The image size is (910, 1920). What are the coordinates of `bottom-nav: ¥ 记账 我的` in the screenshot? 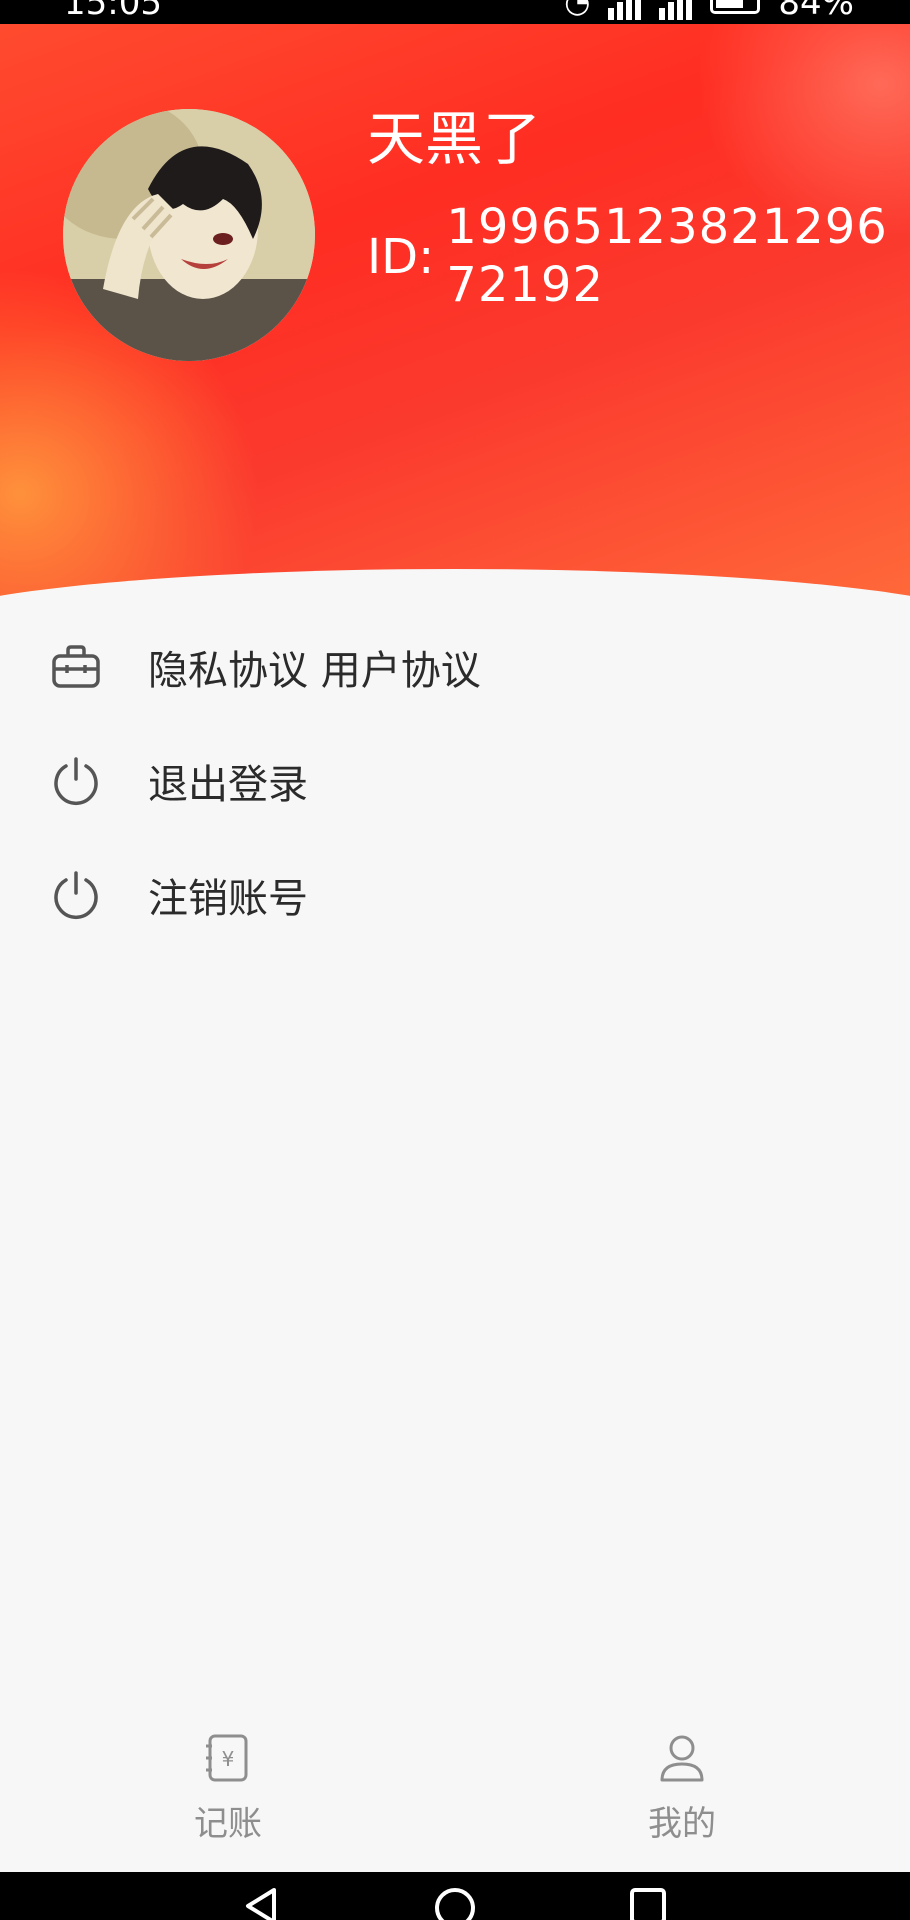 It's located at (455, 1792).